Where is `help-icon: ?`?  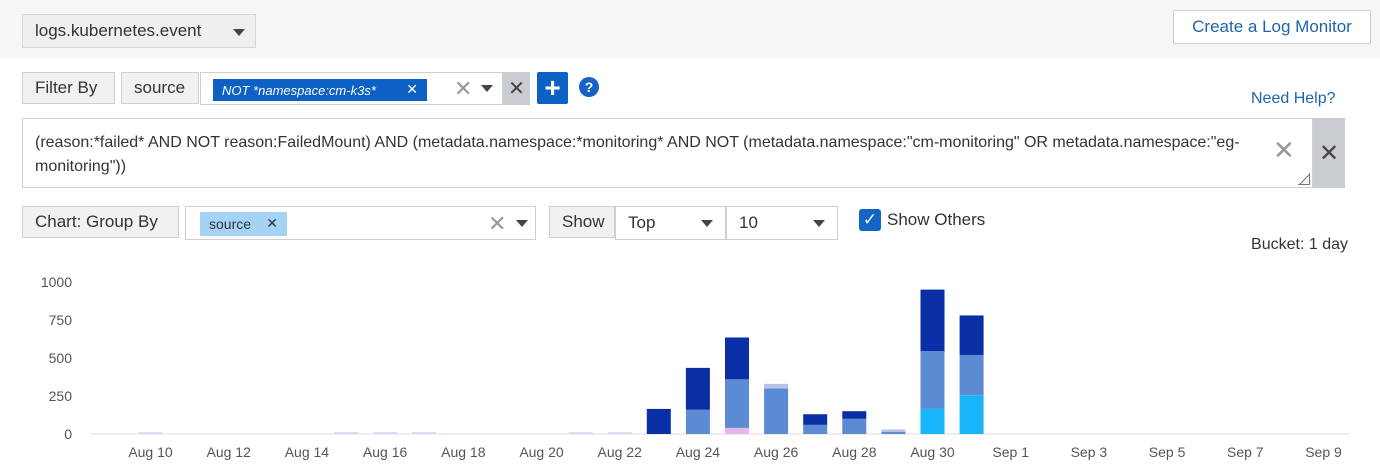
help-icon: ? is located at coordinates (589, 87).